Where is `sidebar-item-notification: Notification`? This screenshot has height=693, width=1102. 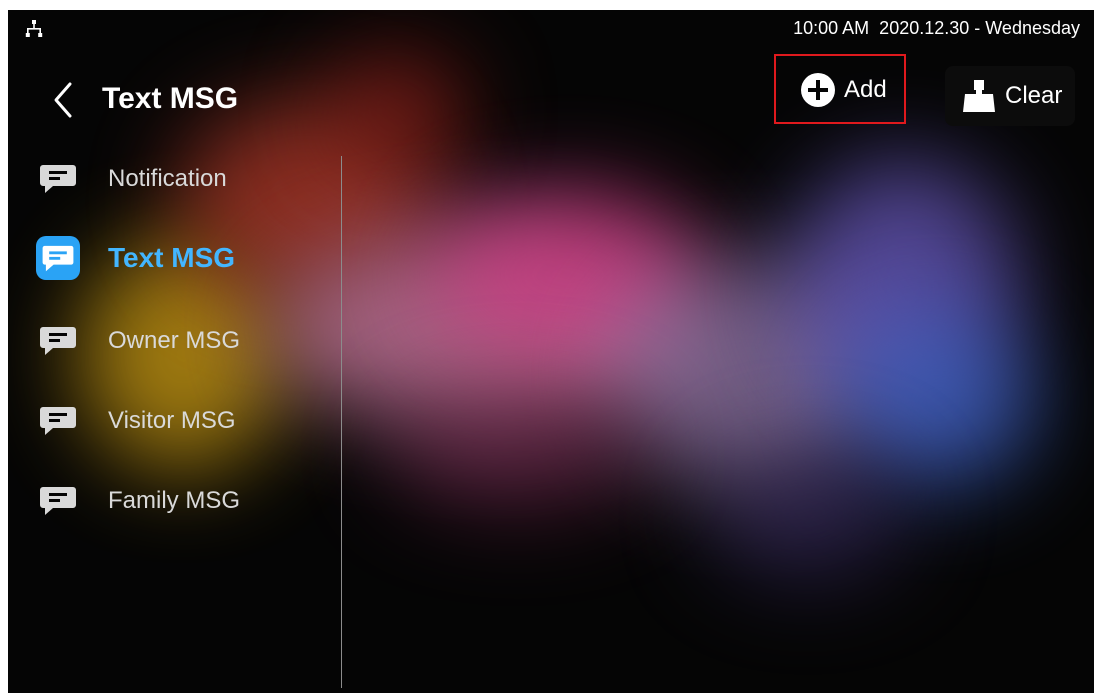
sidebar-item-notification: Notification is located at coordinates (183, 178).